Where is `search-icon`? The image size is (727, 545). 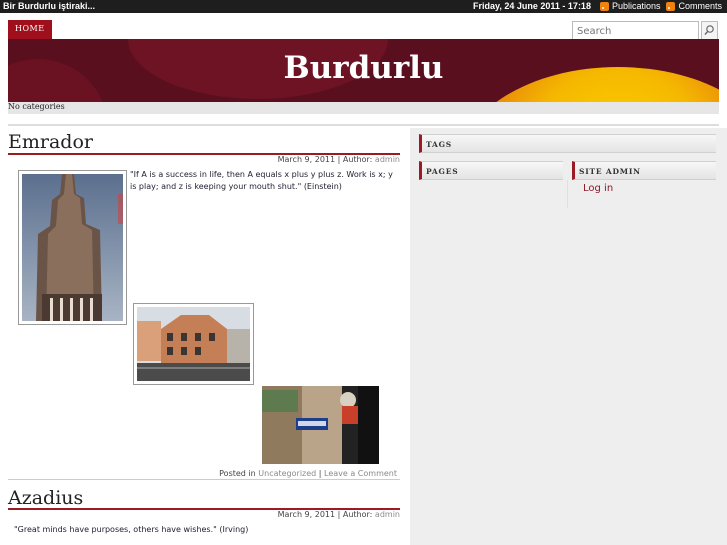
search-icon is located at coordinates (709, 30).